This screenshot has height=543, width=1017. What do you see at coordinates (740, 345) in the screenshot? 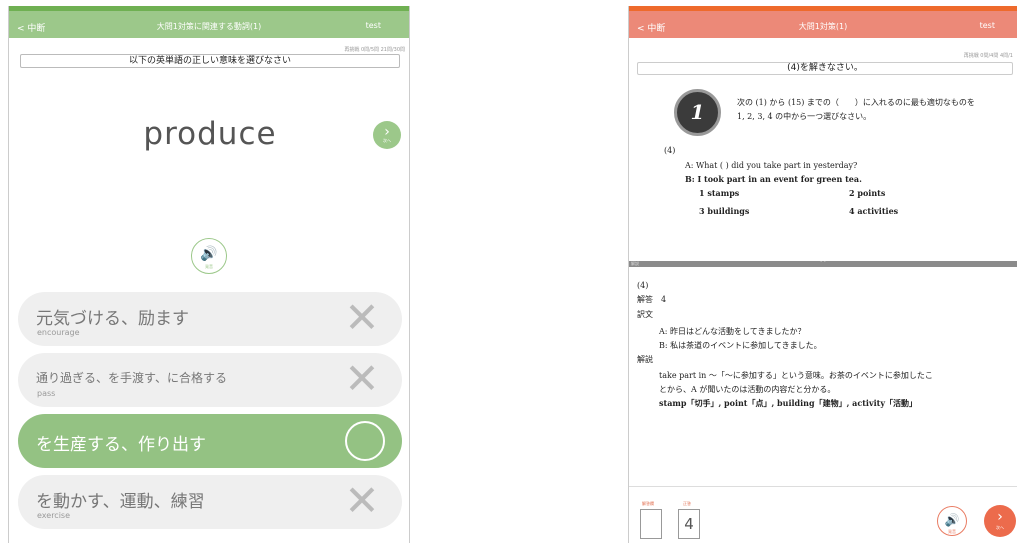
I see `translation-b: B: 私は茶道のイベントに参加してきました。` at bounding box center [740, 345].